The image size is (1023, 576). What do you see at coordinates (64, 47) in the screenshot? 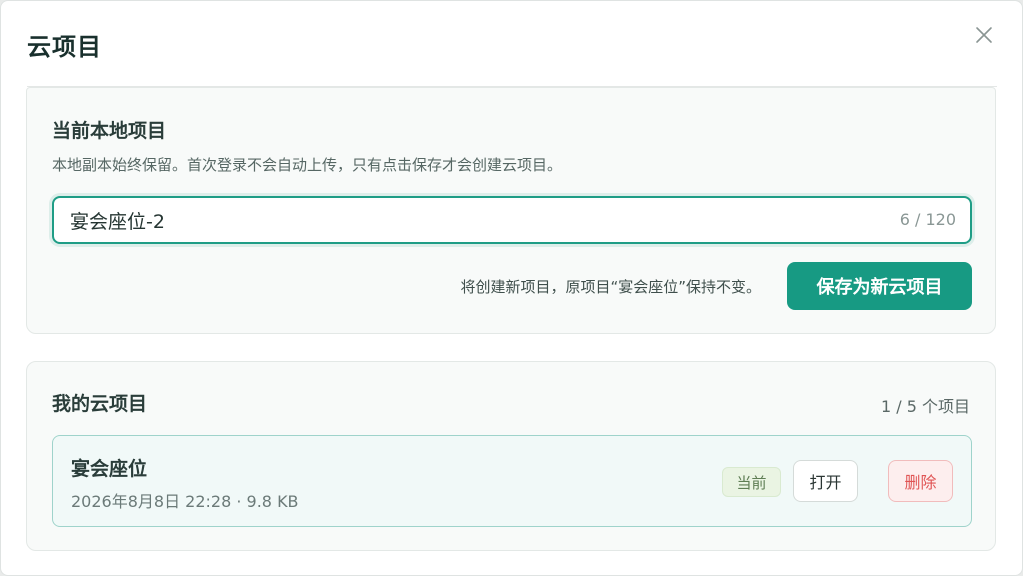
I see `dialog-title: 云项目` at bounding box center [64, 47].